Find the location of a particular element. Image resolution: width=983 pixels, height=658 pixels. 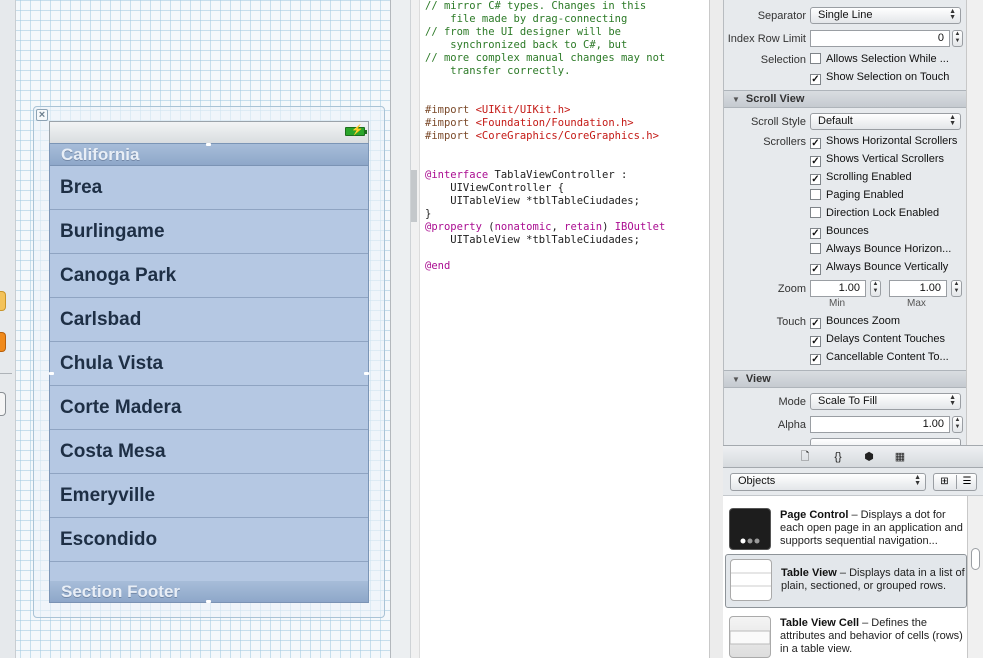

option-checkbox: Paging Enabled is located at coordinates (857, 196).